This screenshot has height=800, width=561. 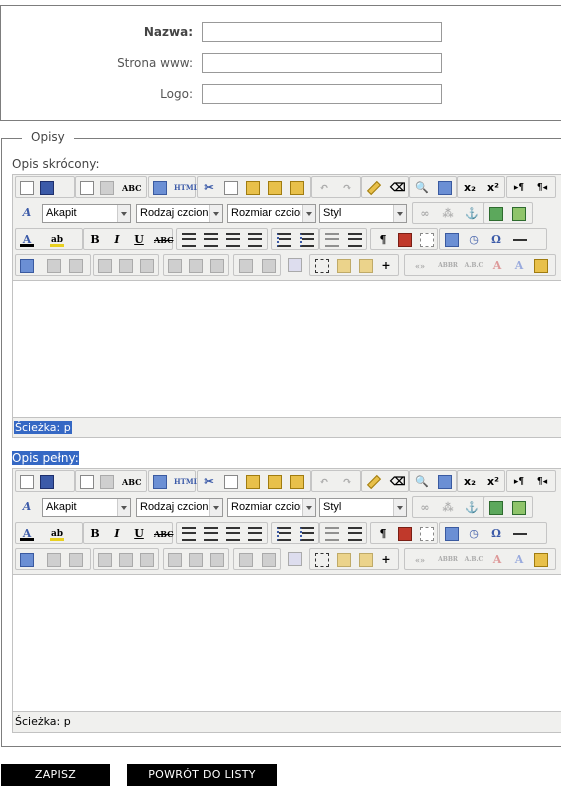 I want to click on omega-icon: Ω, so click(x=496, y=534).